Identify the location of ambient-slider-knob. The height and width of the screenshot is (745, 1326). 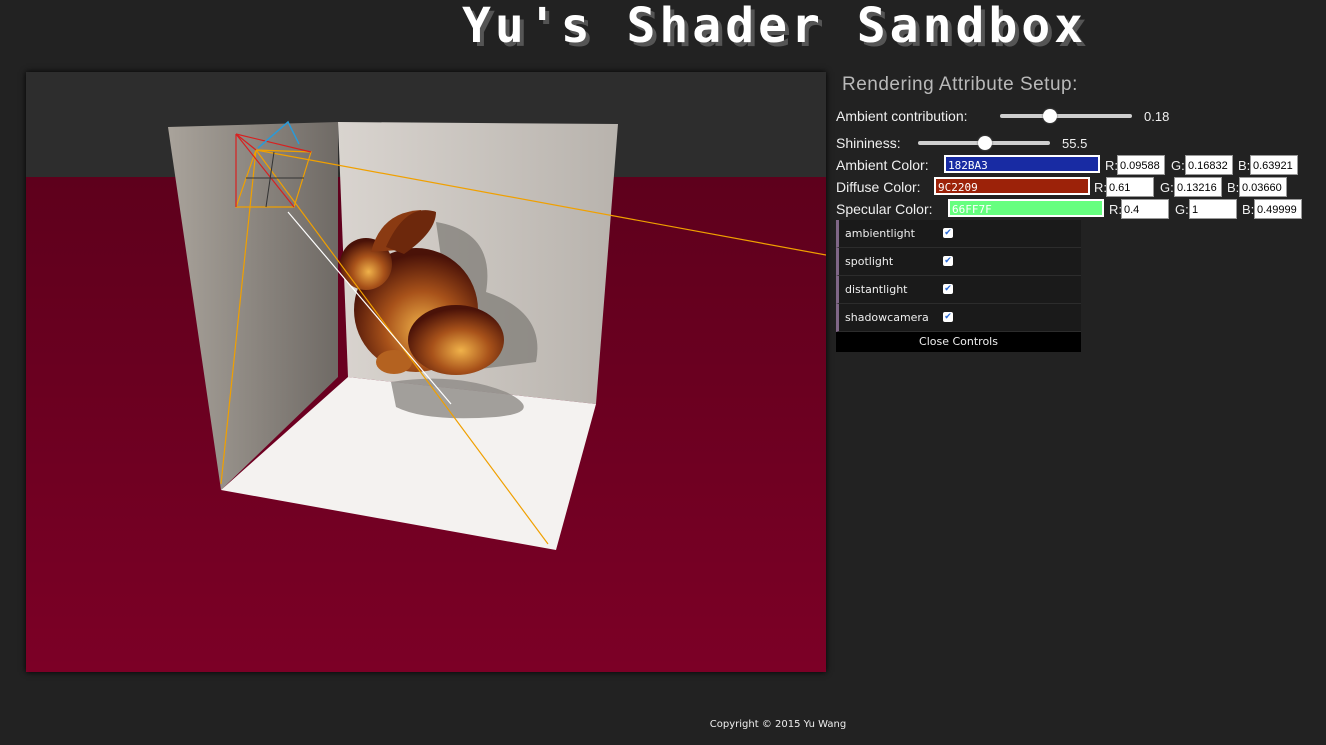
(1050, 116).